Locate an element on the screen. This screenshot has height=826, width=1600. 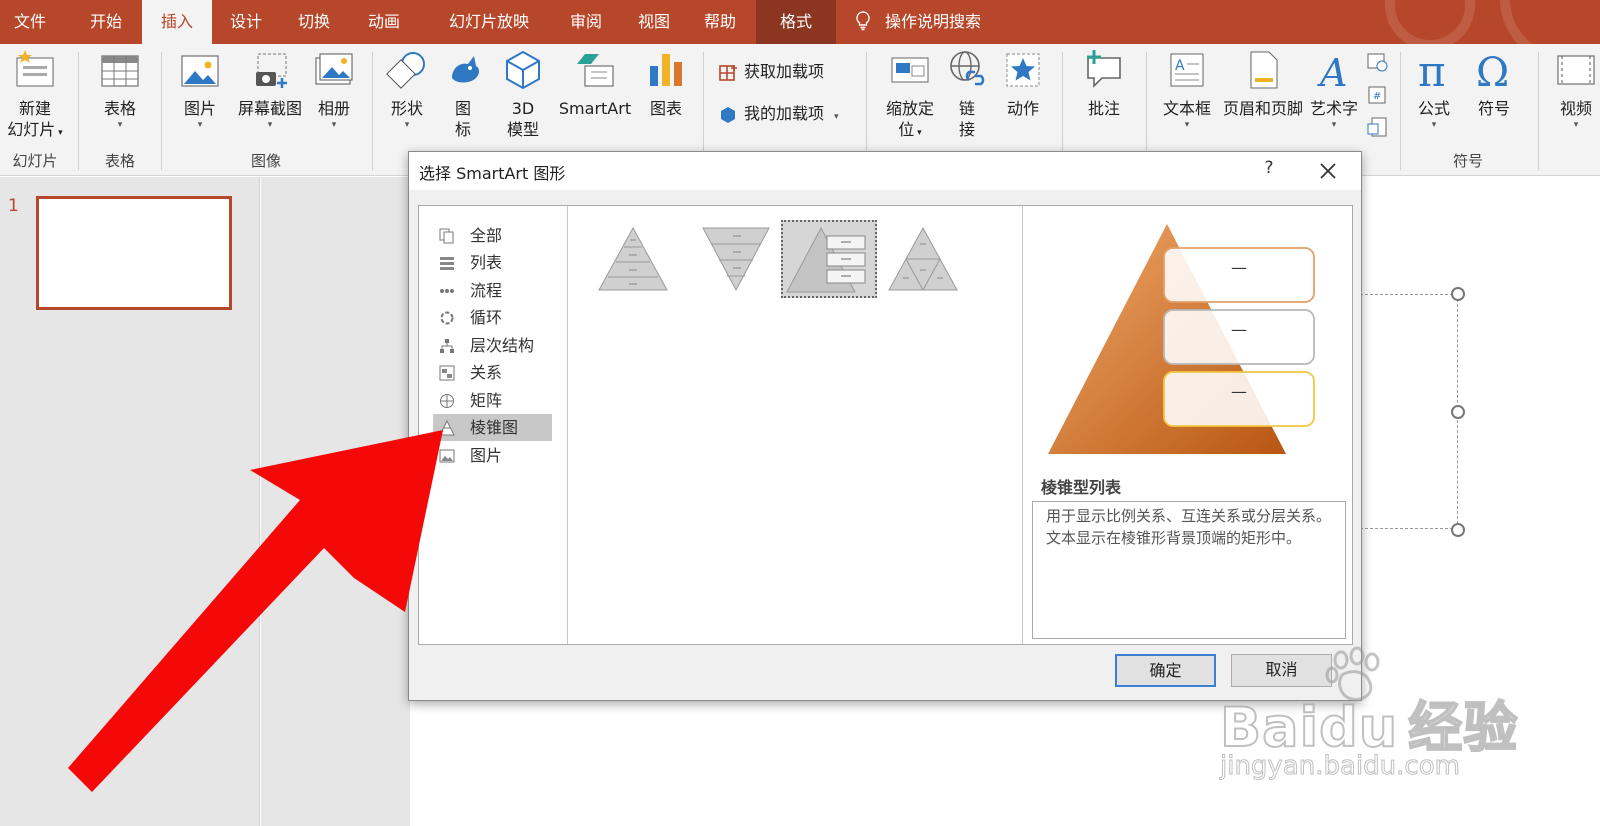
tab-slideshow: 幻灯片放映 is located at coordinates (489, 22).